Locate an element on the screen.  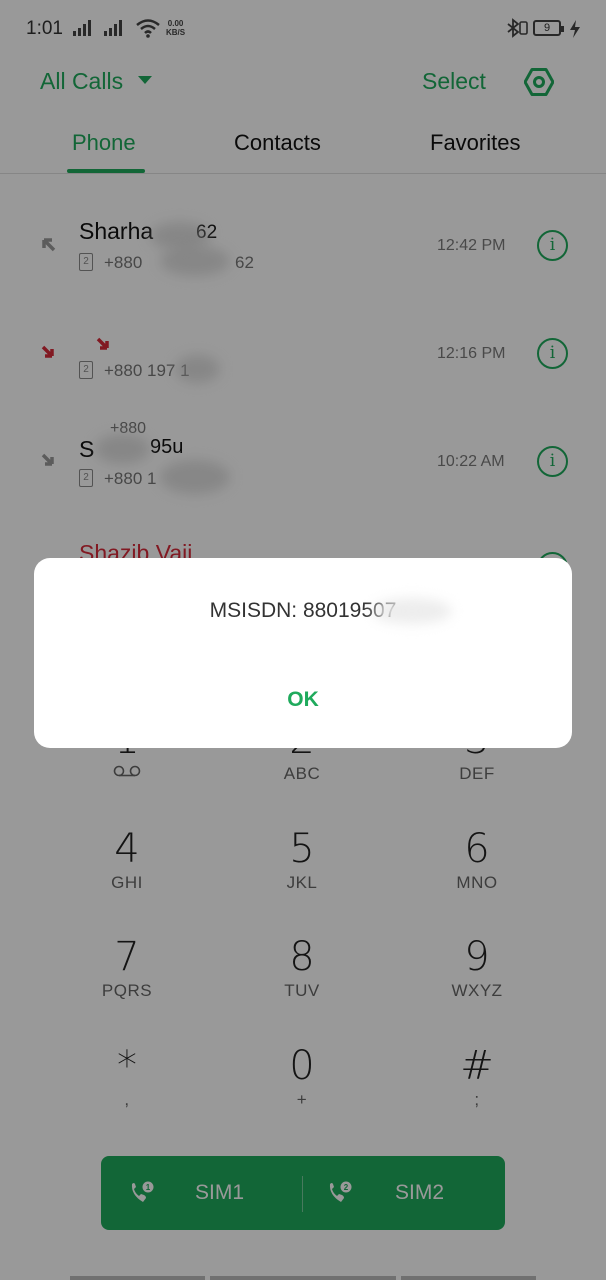
dialog-message: MSISDN: 88019507 is located at coordinates (303, 610).